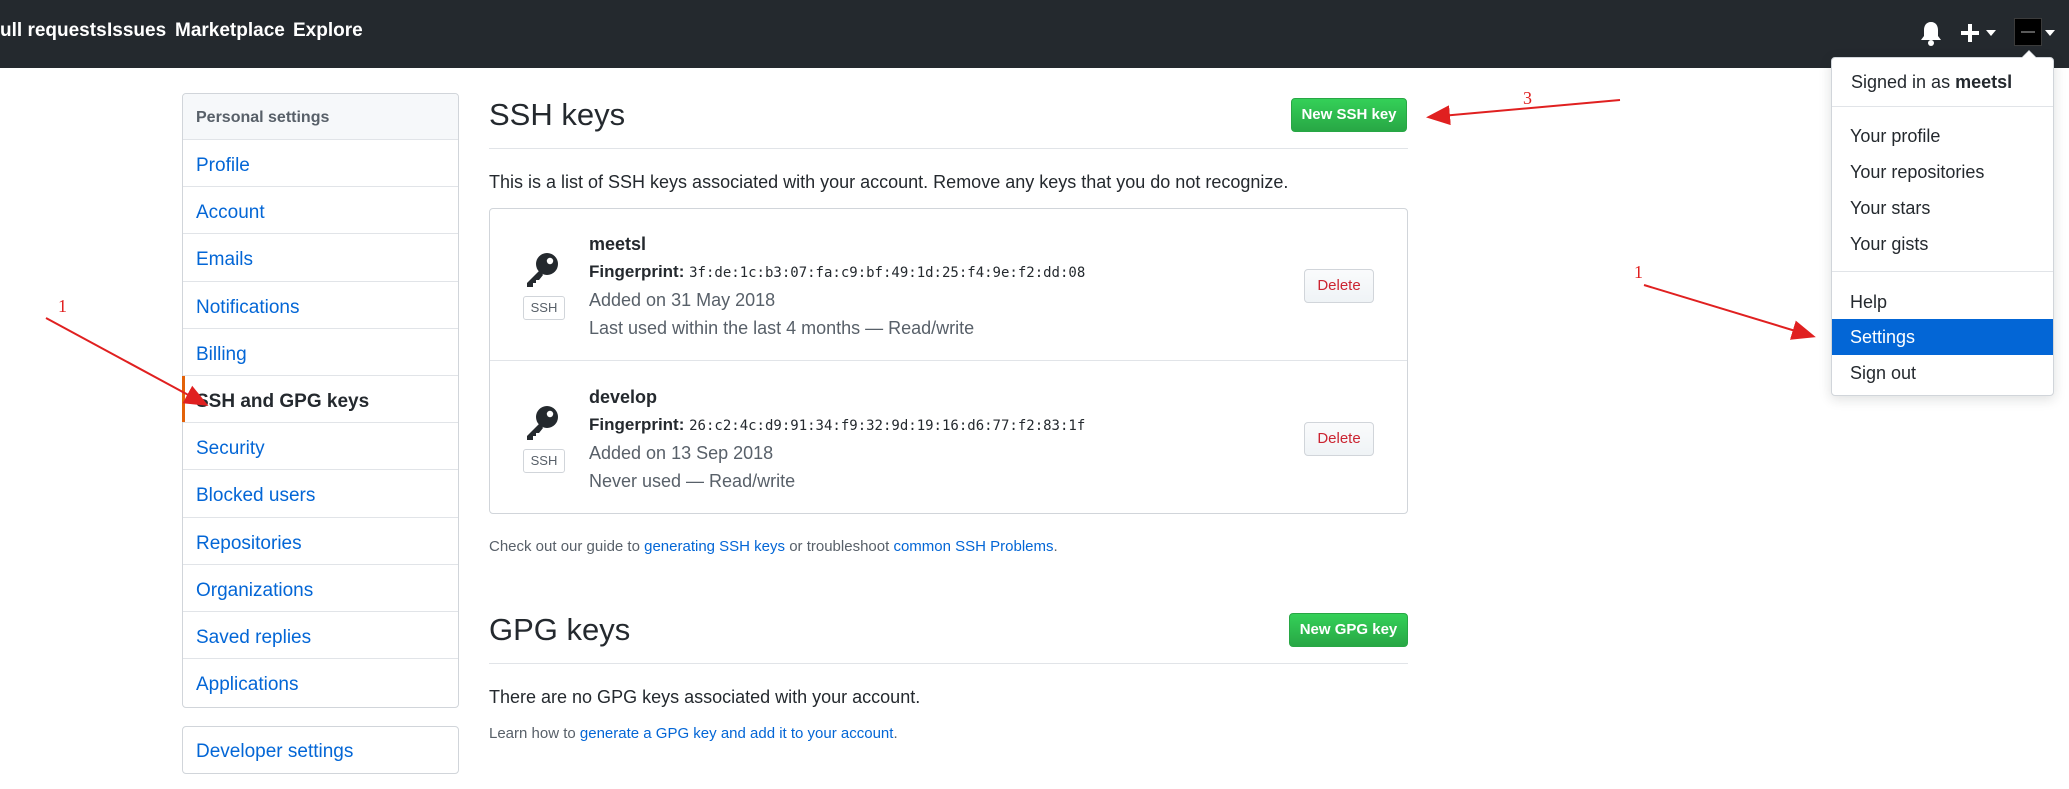  Describe the element at coordinates (1942, 337) in the screenshot. I see `menu-item-settings: Settings` at that location.